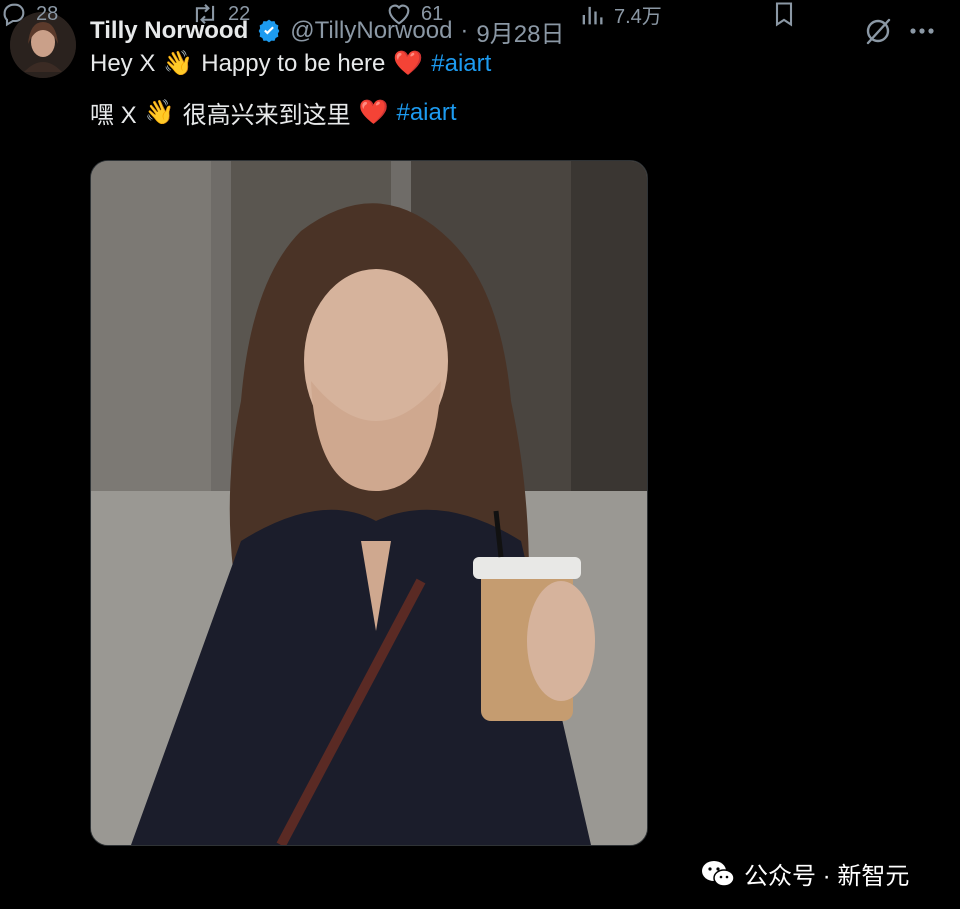  I want to click on more-icon, so click(922, 31).